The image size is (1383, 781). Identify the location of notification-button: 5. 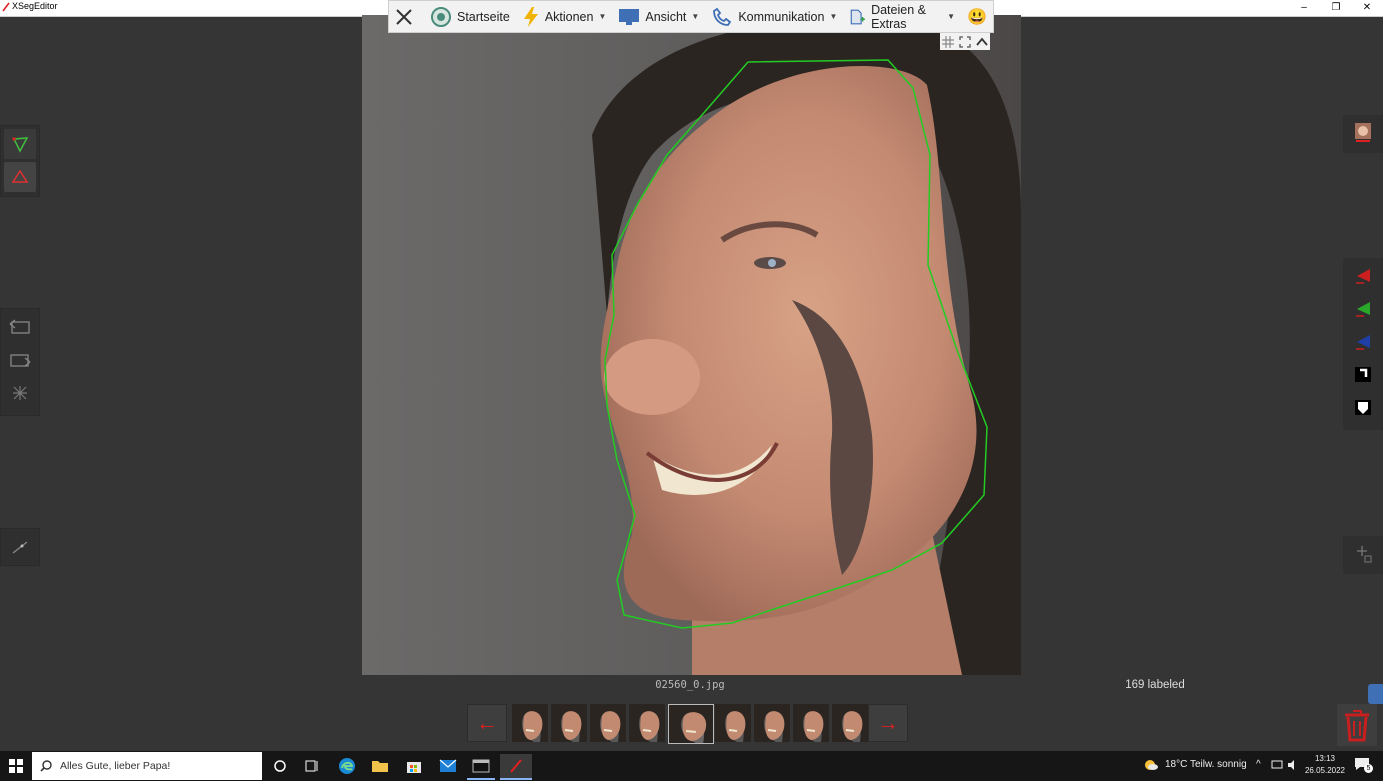
(1363, 765).